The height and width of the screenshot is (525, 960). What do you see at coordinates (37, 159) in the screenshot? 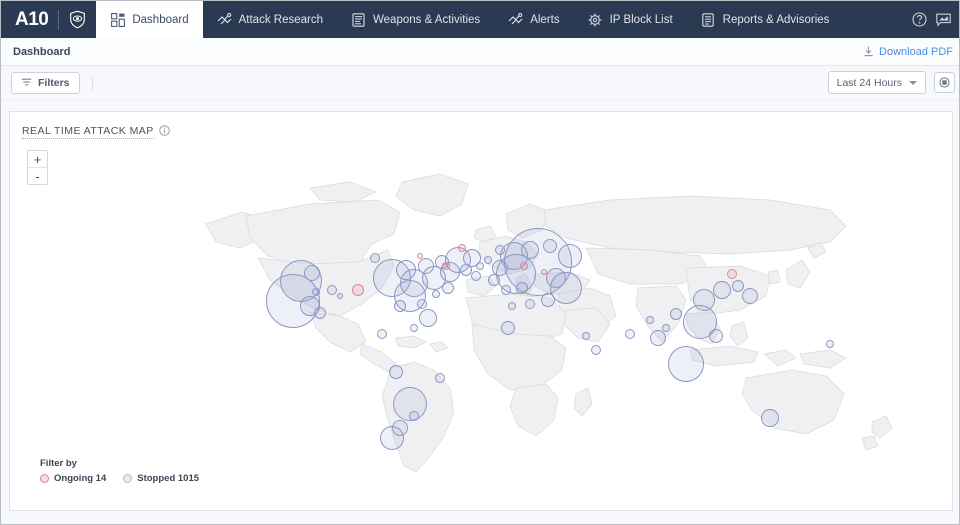
I see `zoom-in-button: +` at bounding box center [37, 159].